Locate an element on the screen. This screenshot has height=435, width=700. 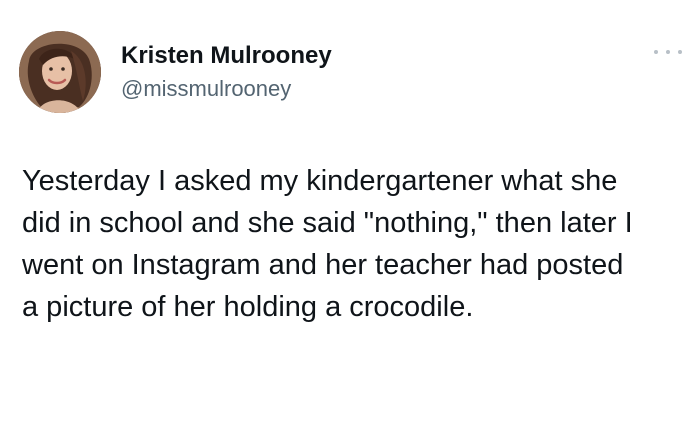
more-options-button is located at coordinates (668, 52).